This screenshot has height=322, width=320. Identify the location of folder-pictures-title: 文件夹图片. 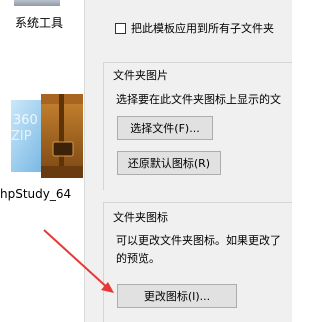
(140, 75).